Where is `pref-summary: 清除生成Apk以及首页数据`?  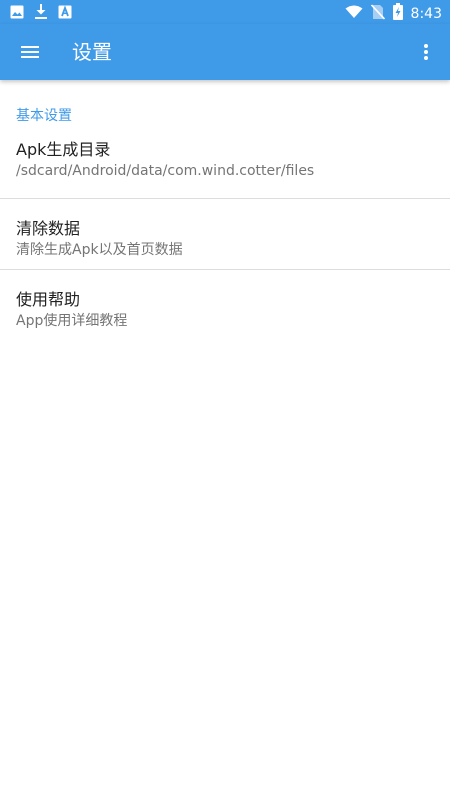
pref-summary: 清除生成Apk以及首页数据 is located at coordinates (99, 250).